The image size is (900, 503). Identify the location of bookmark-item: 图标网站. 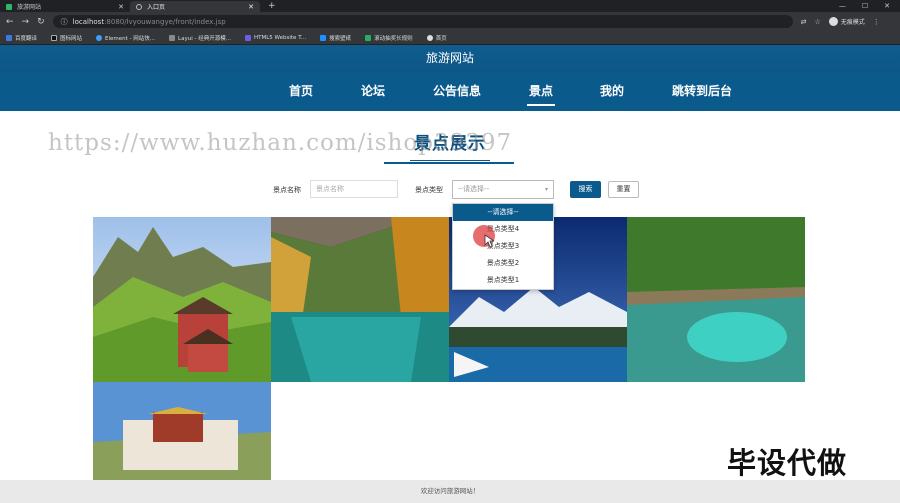
(66, 38).